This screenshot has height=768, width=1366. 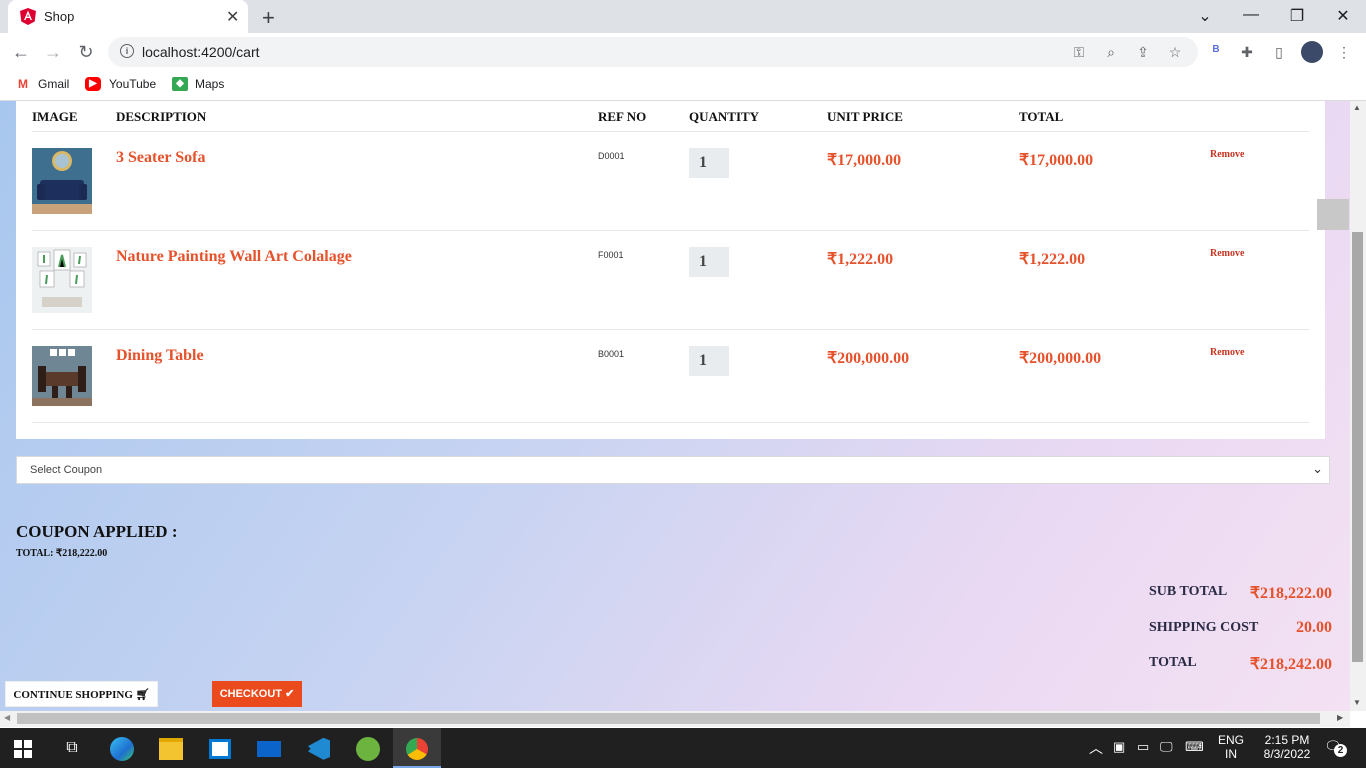 What do you see at coordinates (1230, 740) in the screenshot?
I see `language-top: ENG` at bounding box center [1230, 740].